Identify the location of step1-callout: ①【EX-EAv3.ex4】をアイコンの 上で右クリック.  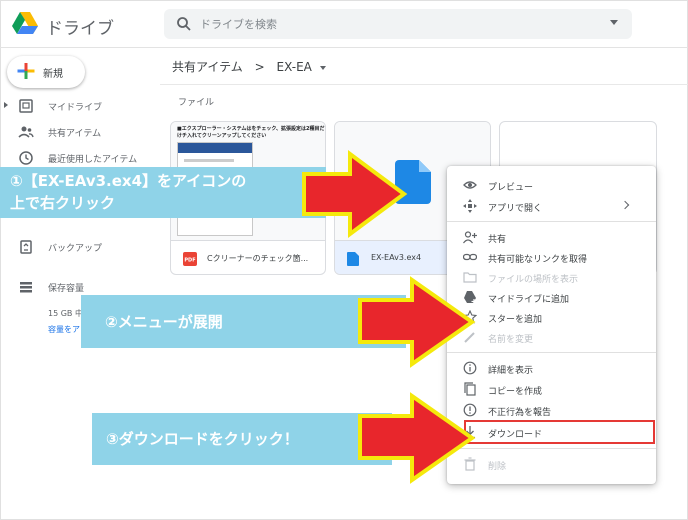
(163, 192).